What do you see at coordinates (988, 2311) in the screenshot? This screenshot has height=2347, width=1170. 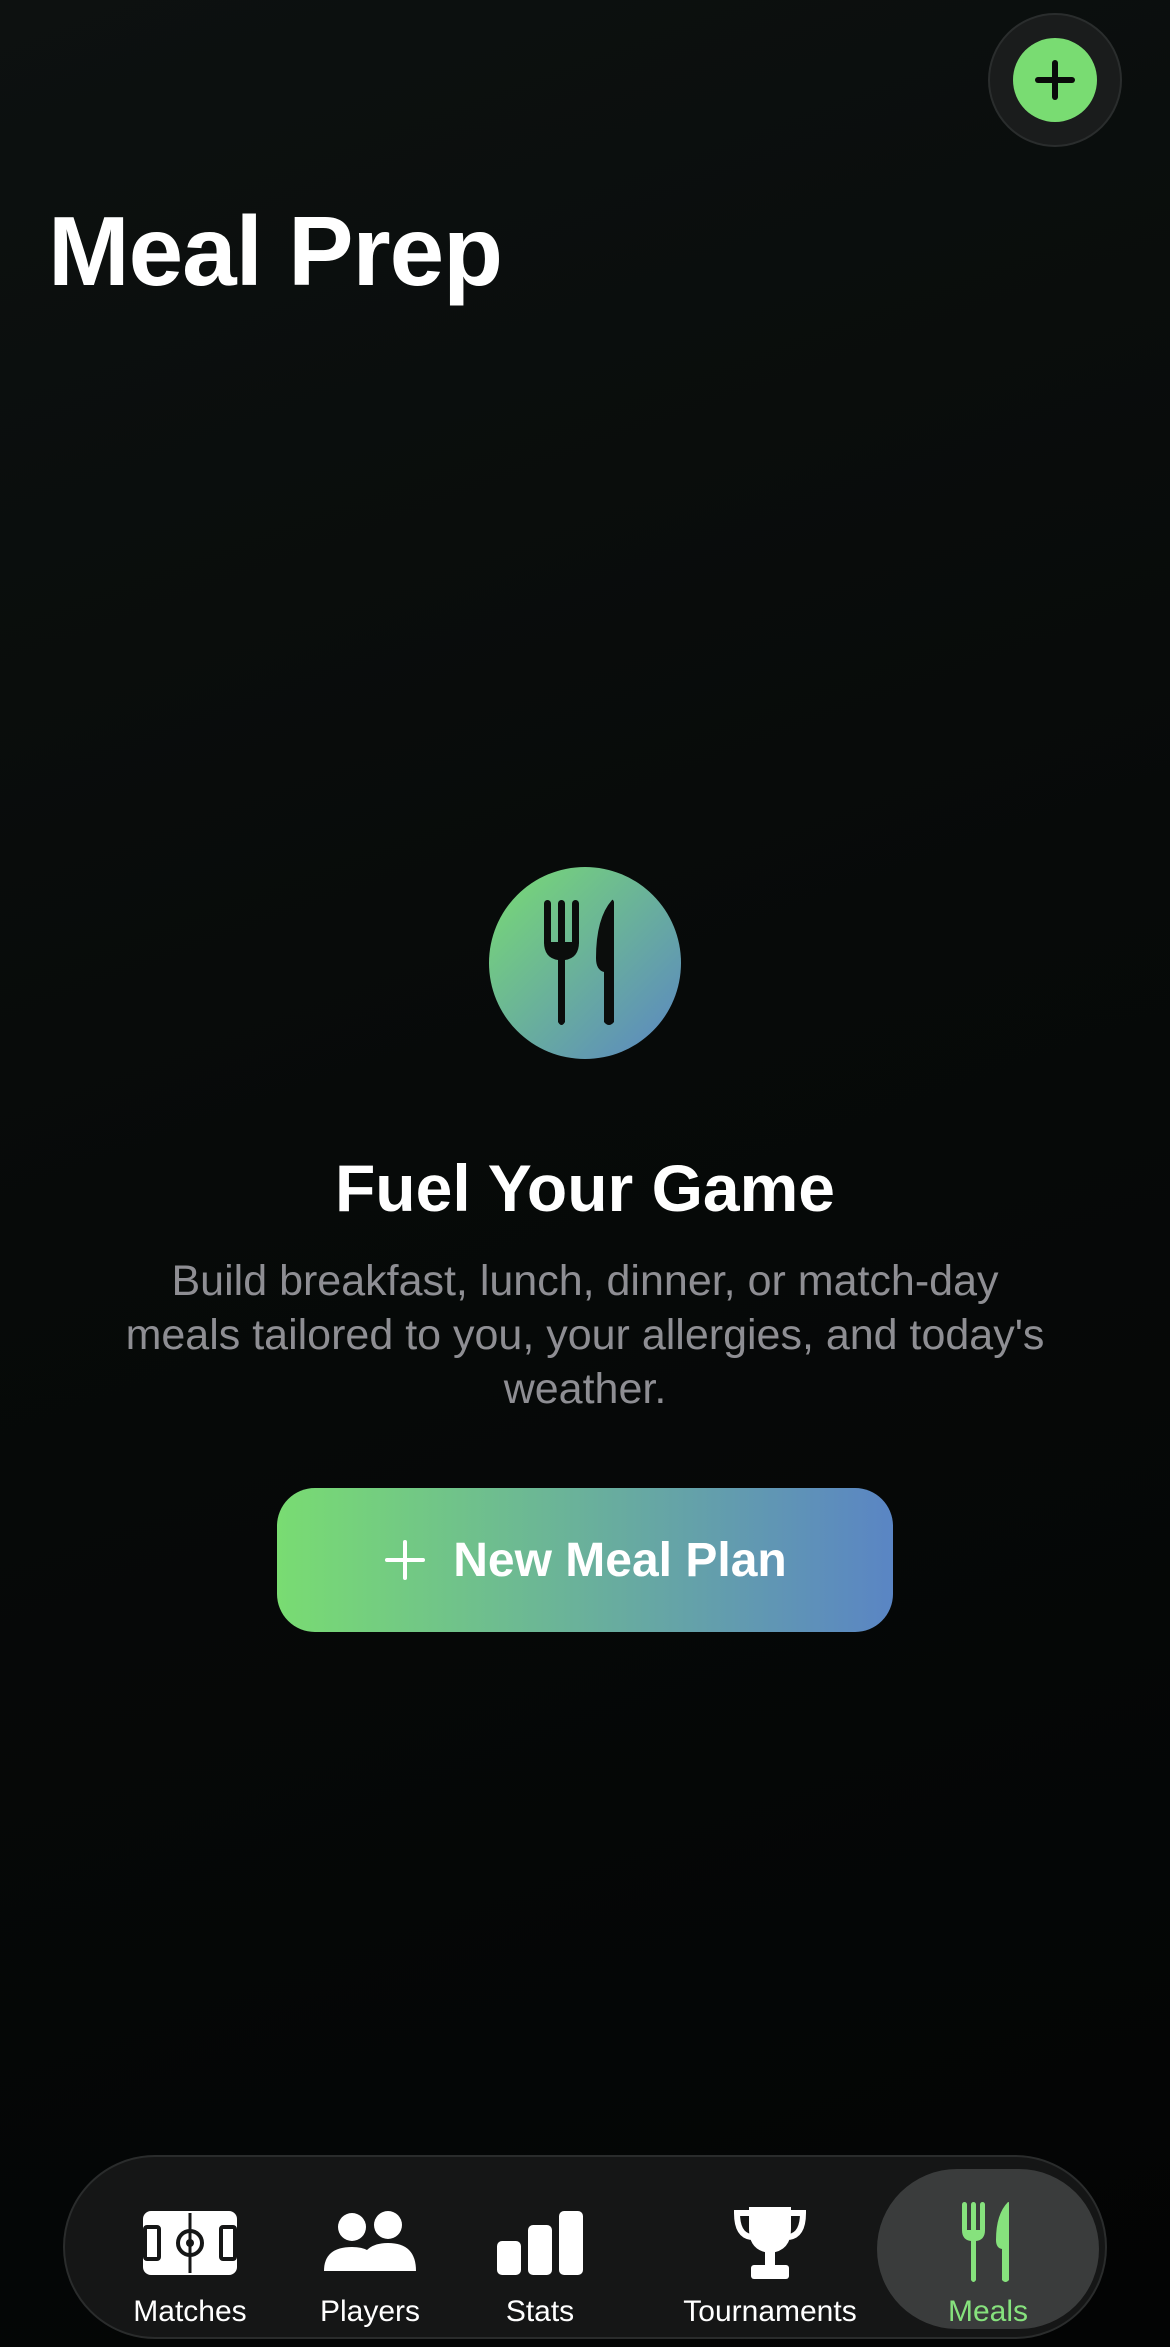 I see `tab-meals-label: Meals` at bounding box center [988, 2311].